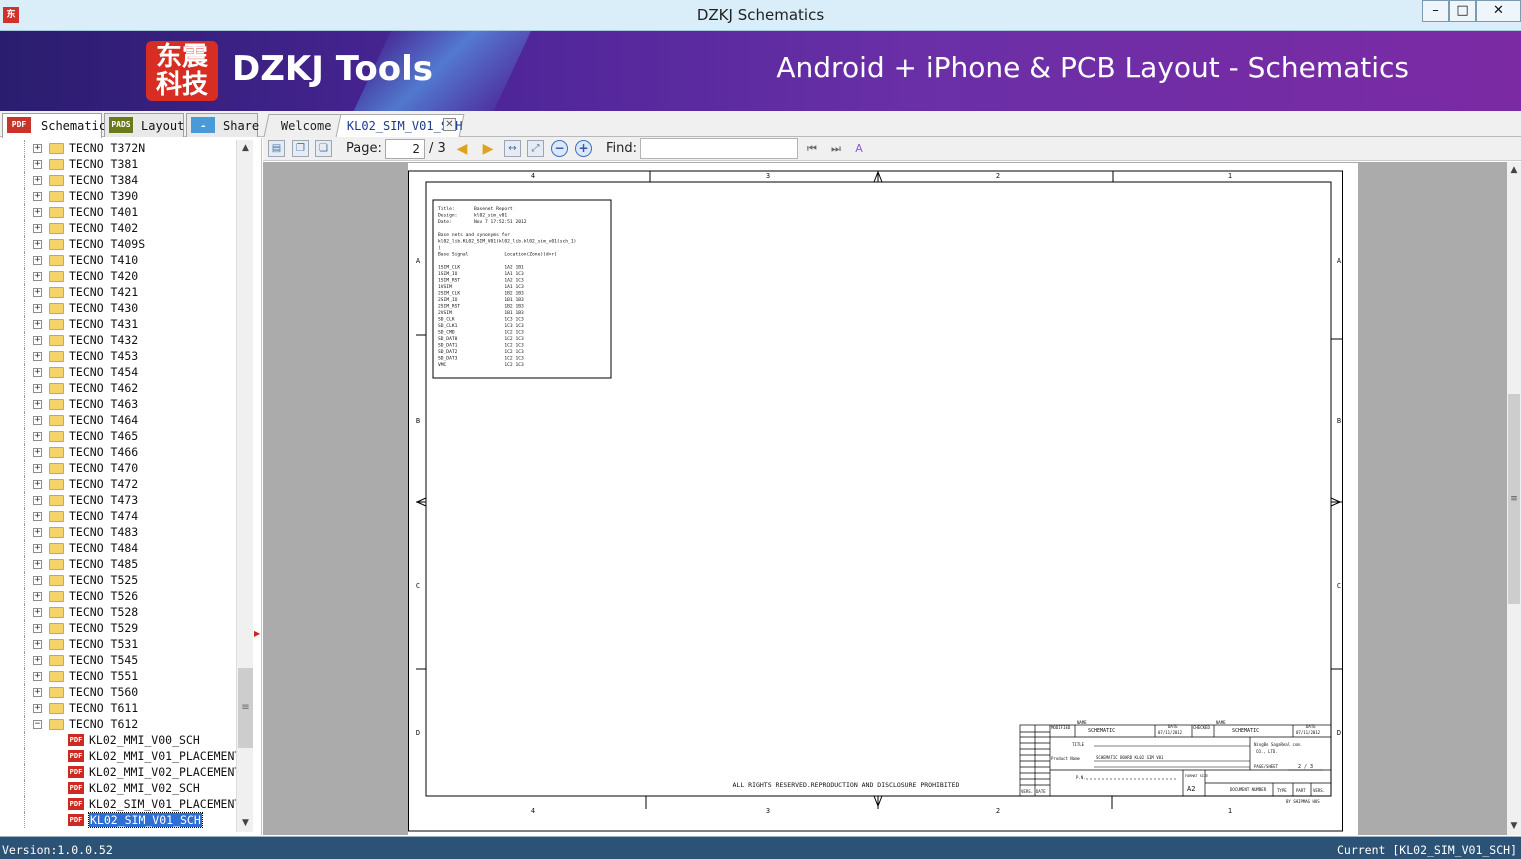 The height and width of the screenshot is (859, 1521). What do you see at coordinates (120, 756) in the screenshot?
I see `tree-file-item: PDF KL02_MMI_V01_PLACEMENT` at bounding box center [120, 756].